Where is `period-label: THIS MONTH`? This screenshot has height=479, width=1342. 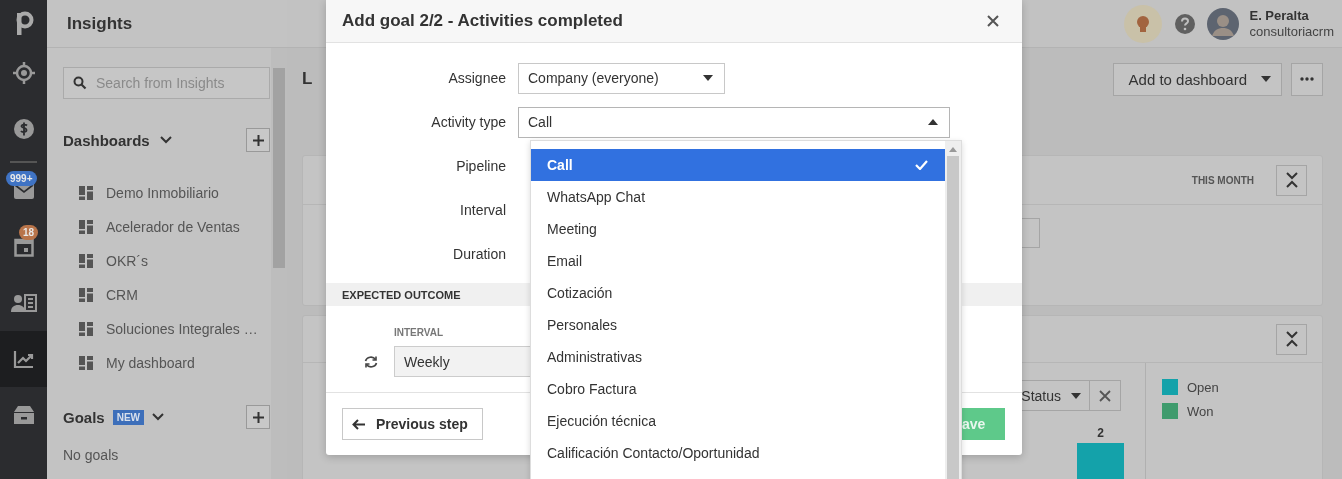 period-label: THIS MONTH is located at coordinates (1222, 180).